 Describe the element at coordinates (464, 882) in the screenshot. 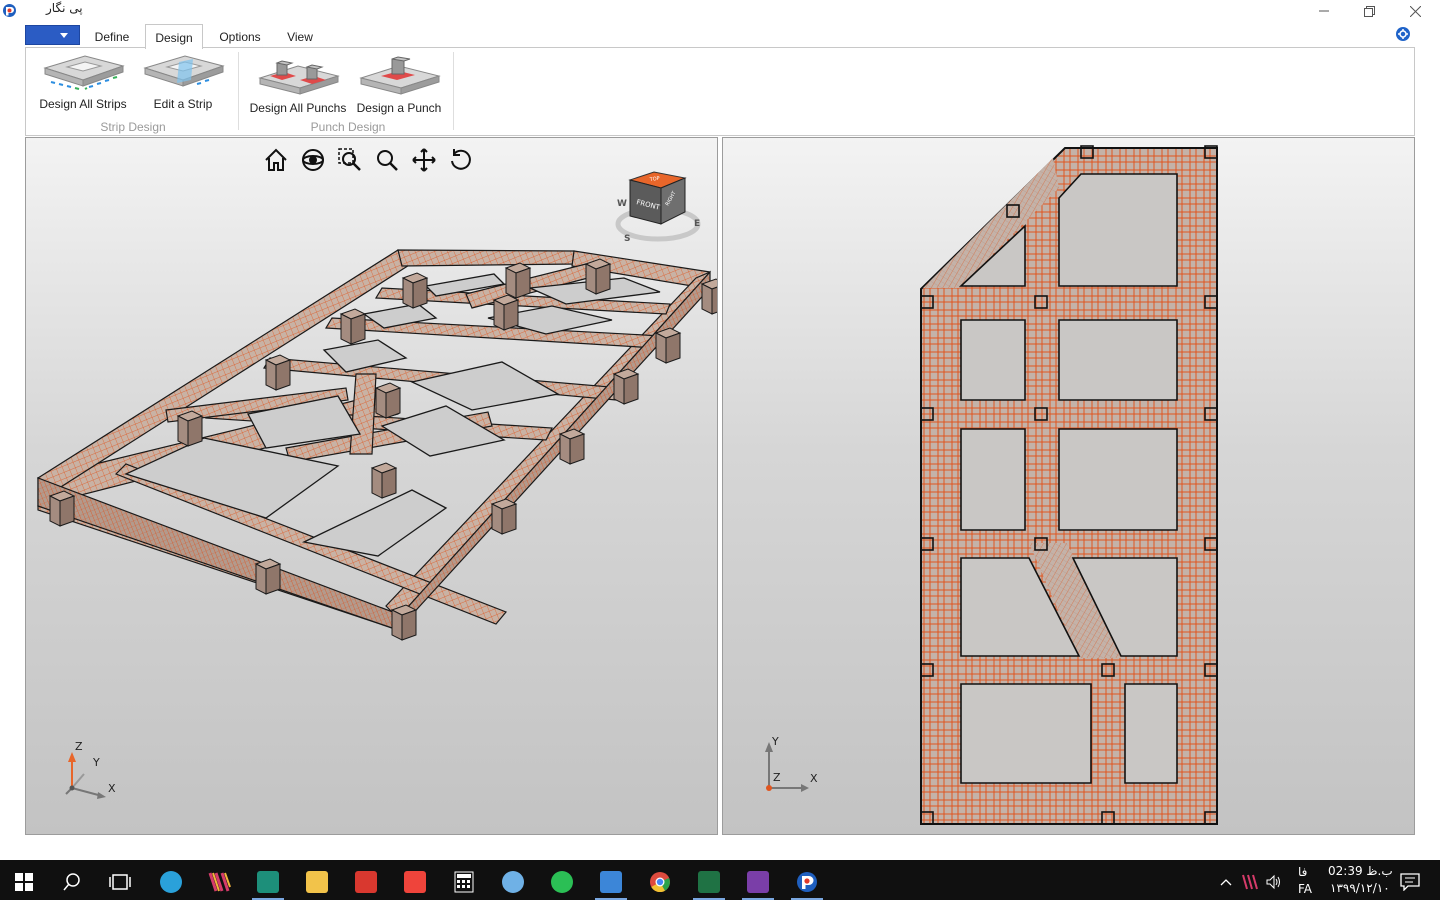

I see `calculator-icon` at that location.